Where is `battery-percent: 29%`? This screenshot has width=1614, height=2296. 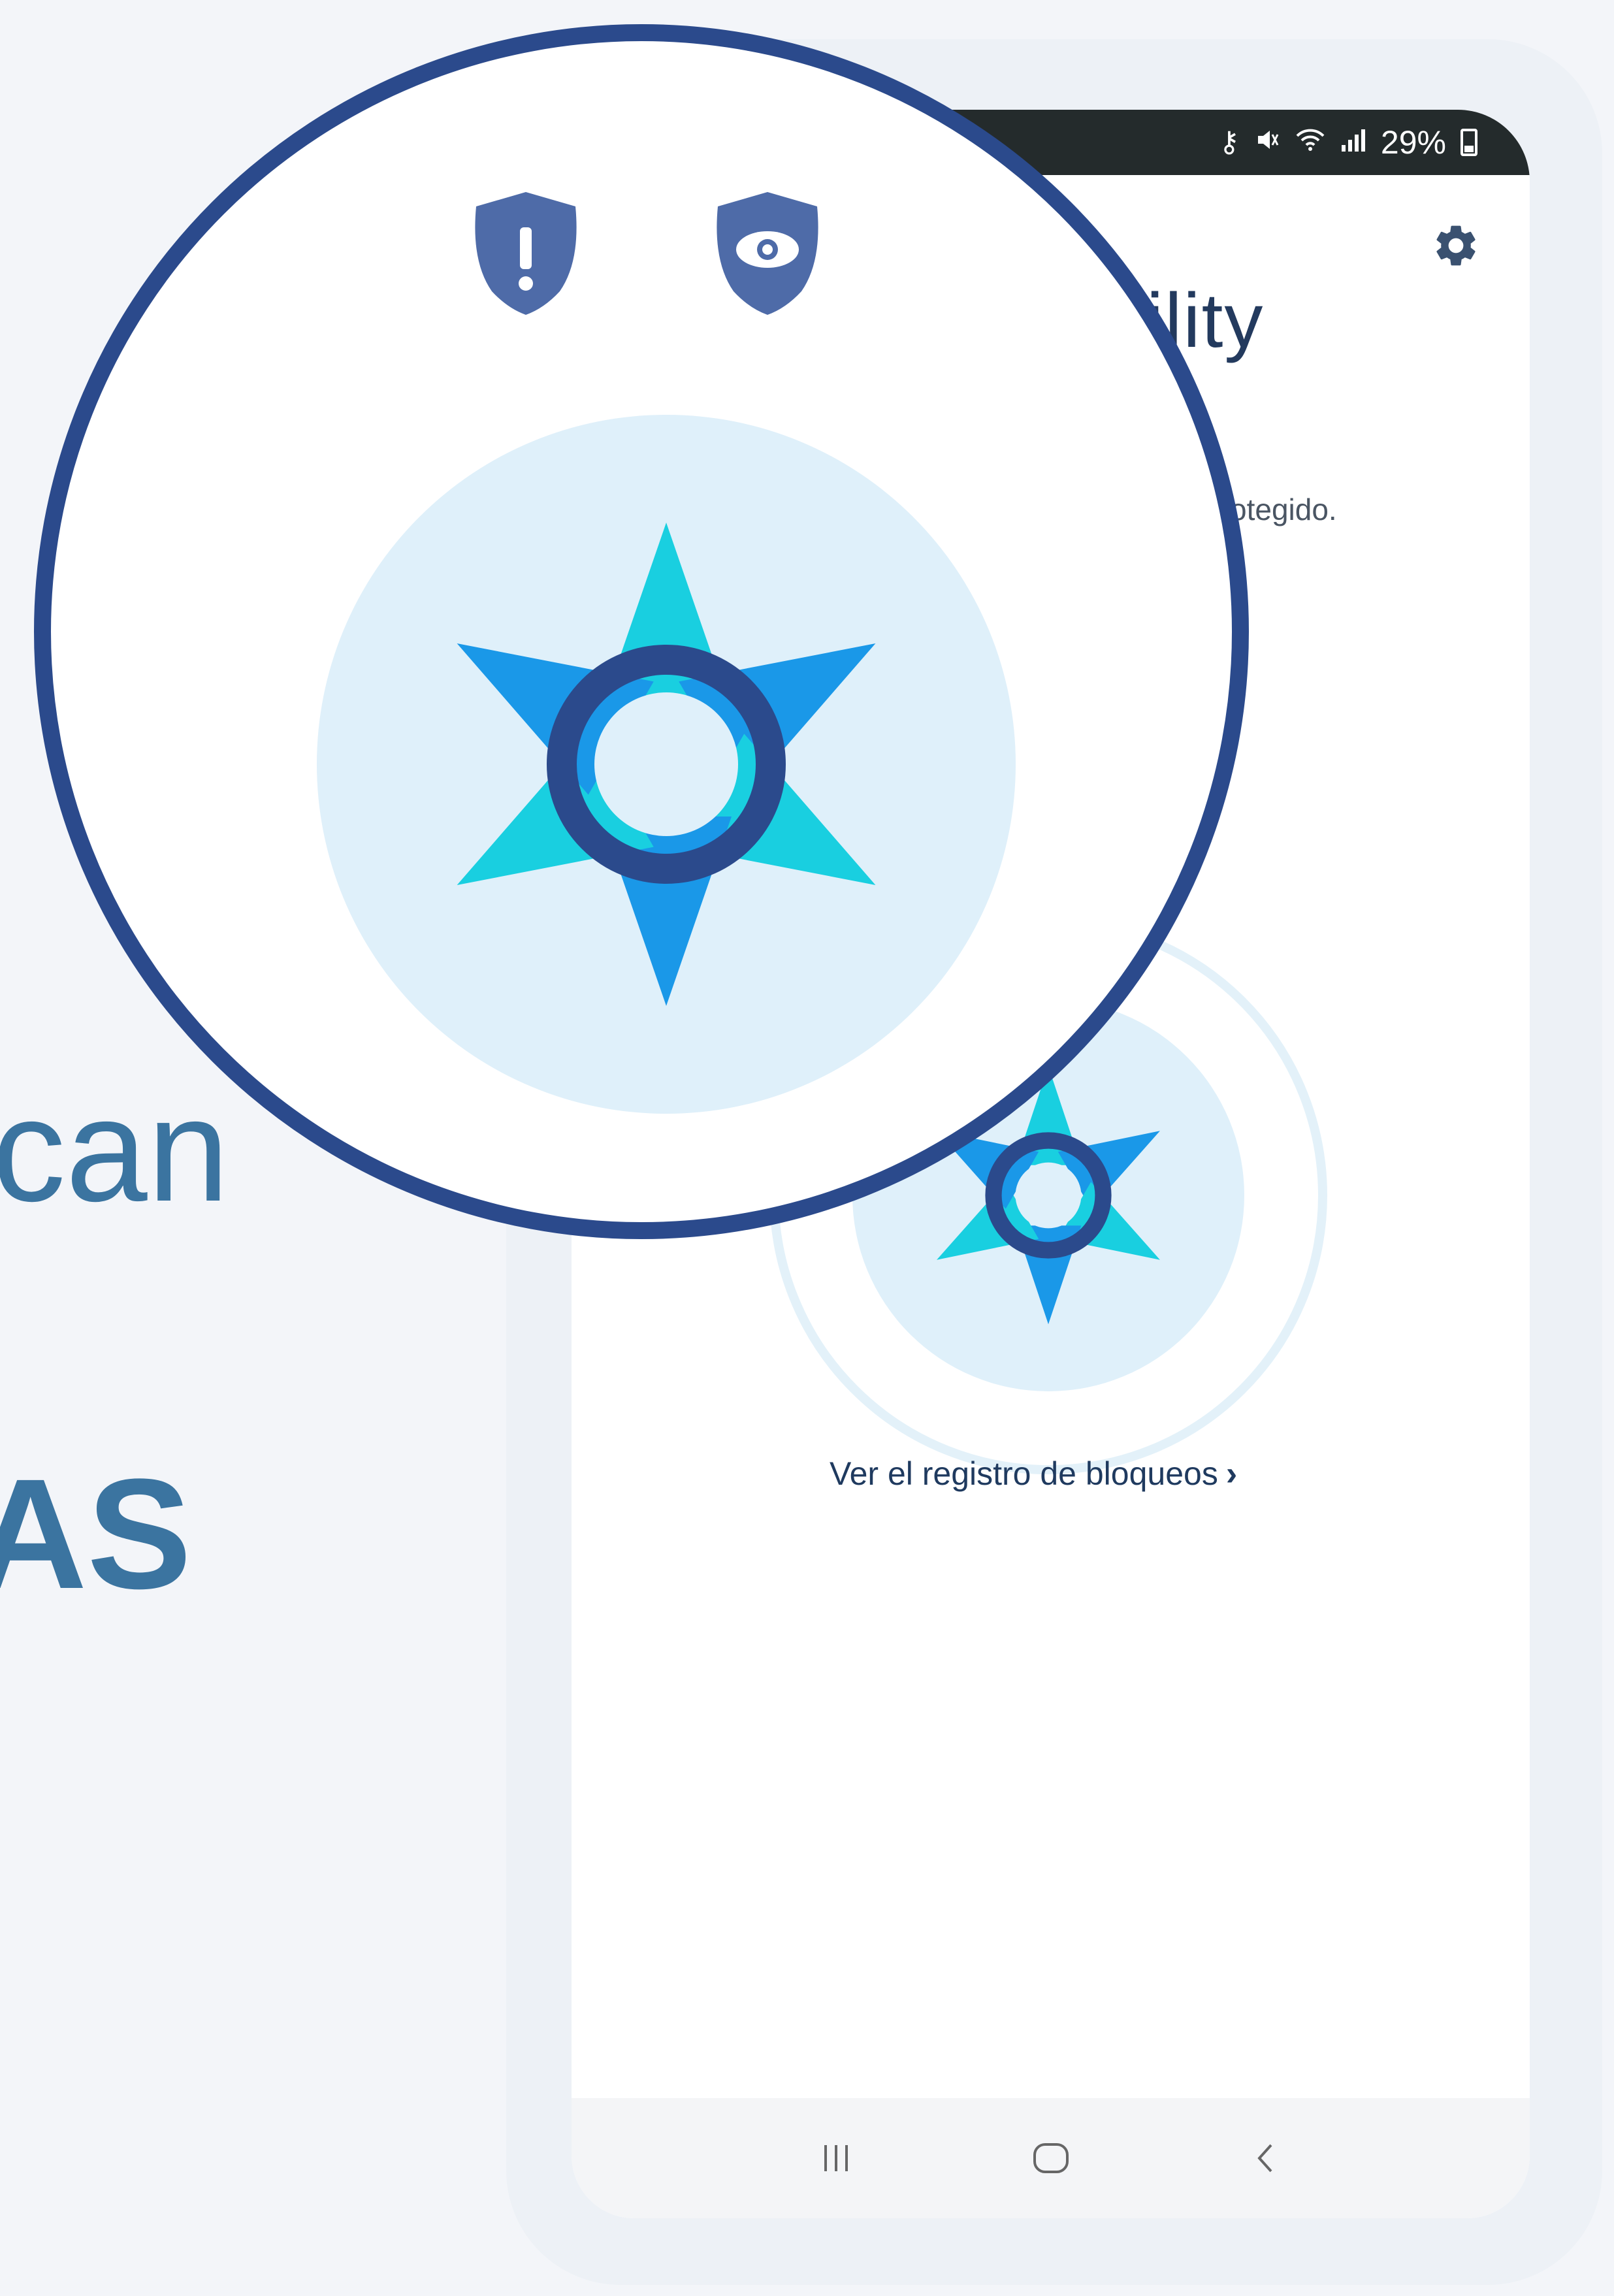
battery-percent: 29% is located at coordinates (1413, 142).